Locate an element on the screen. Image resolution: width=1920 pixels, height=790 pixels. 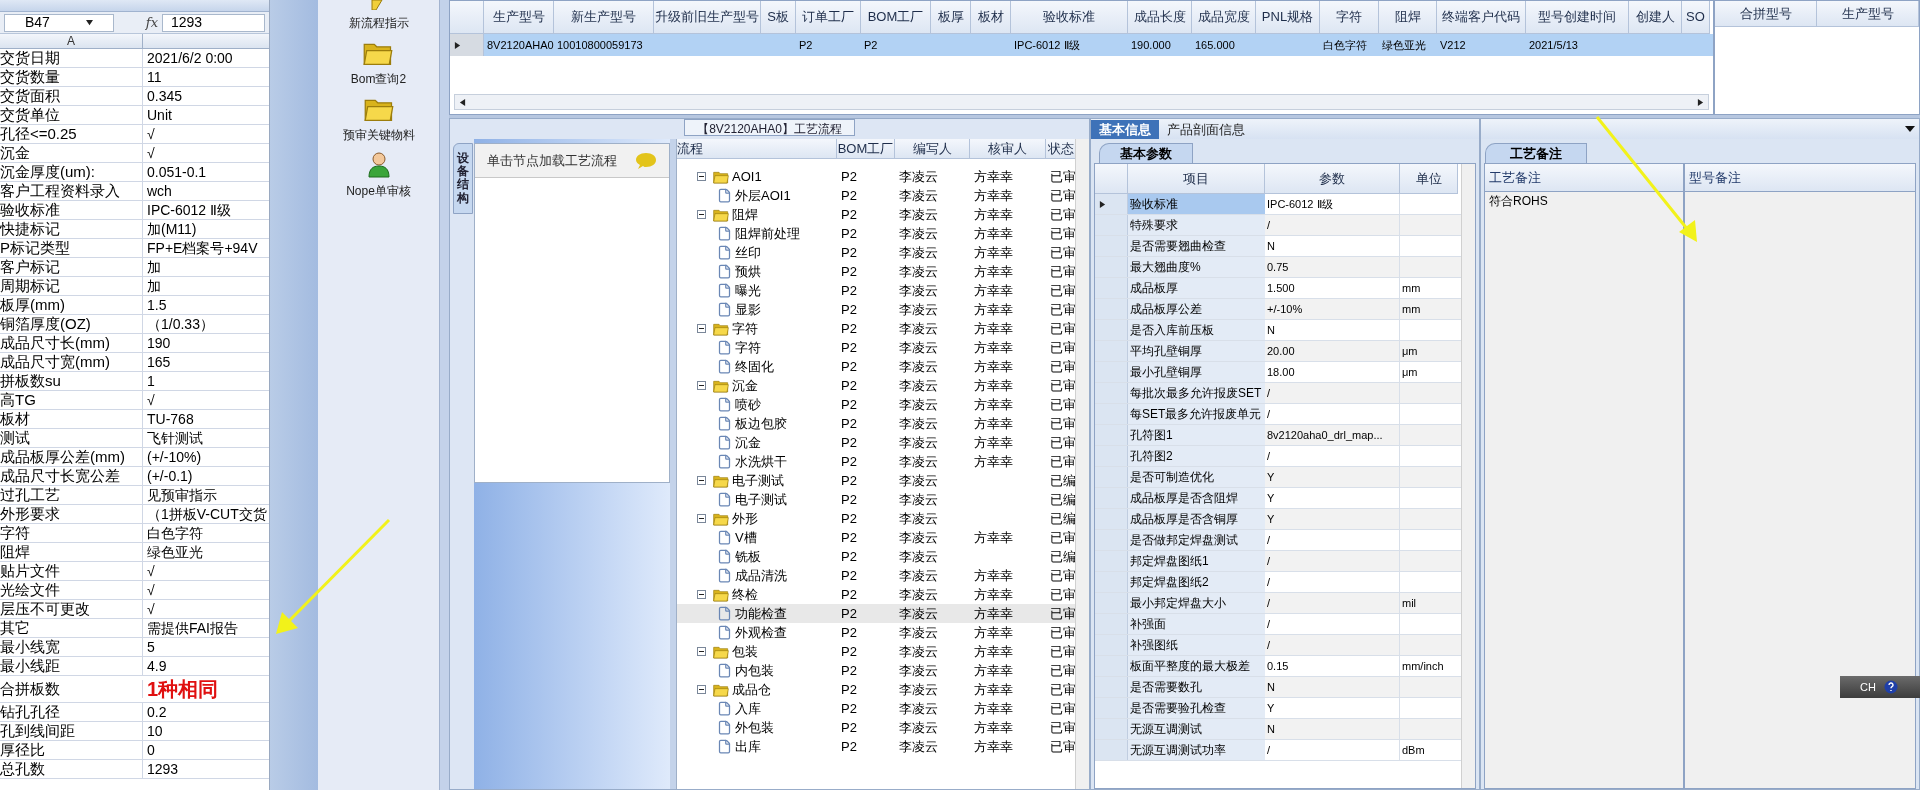
column-header: 状态 is located at coordinates (1061, 149).